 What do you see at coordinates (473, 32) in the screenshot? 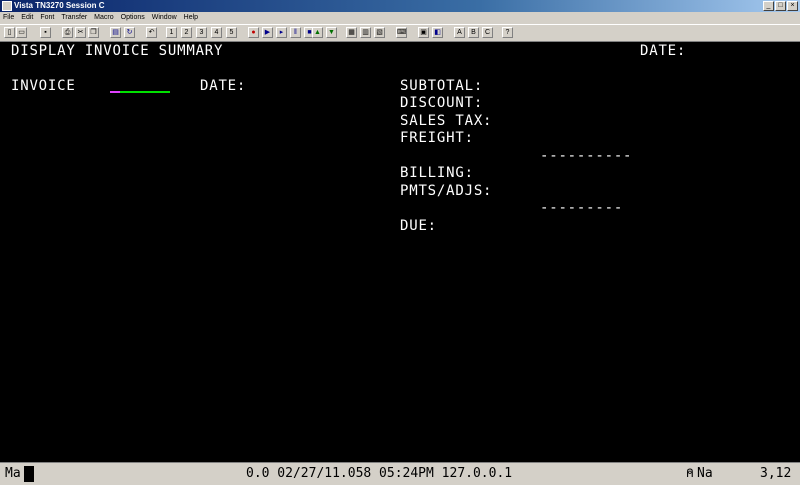
I see `font-b-icon: B` at bounding box center [473, 32].